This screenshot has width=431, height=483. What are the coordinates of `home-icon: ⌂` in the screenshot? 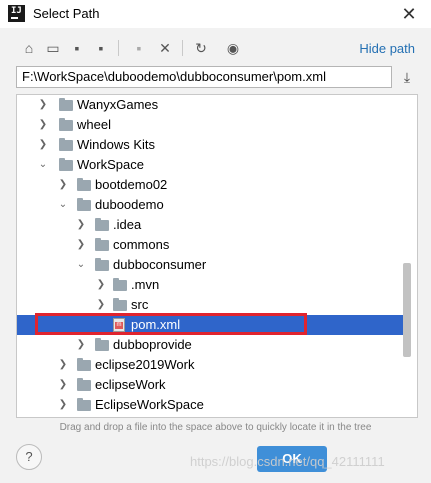 It's located at (29, 48).